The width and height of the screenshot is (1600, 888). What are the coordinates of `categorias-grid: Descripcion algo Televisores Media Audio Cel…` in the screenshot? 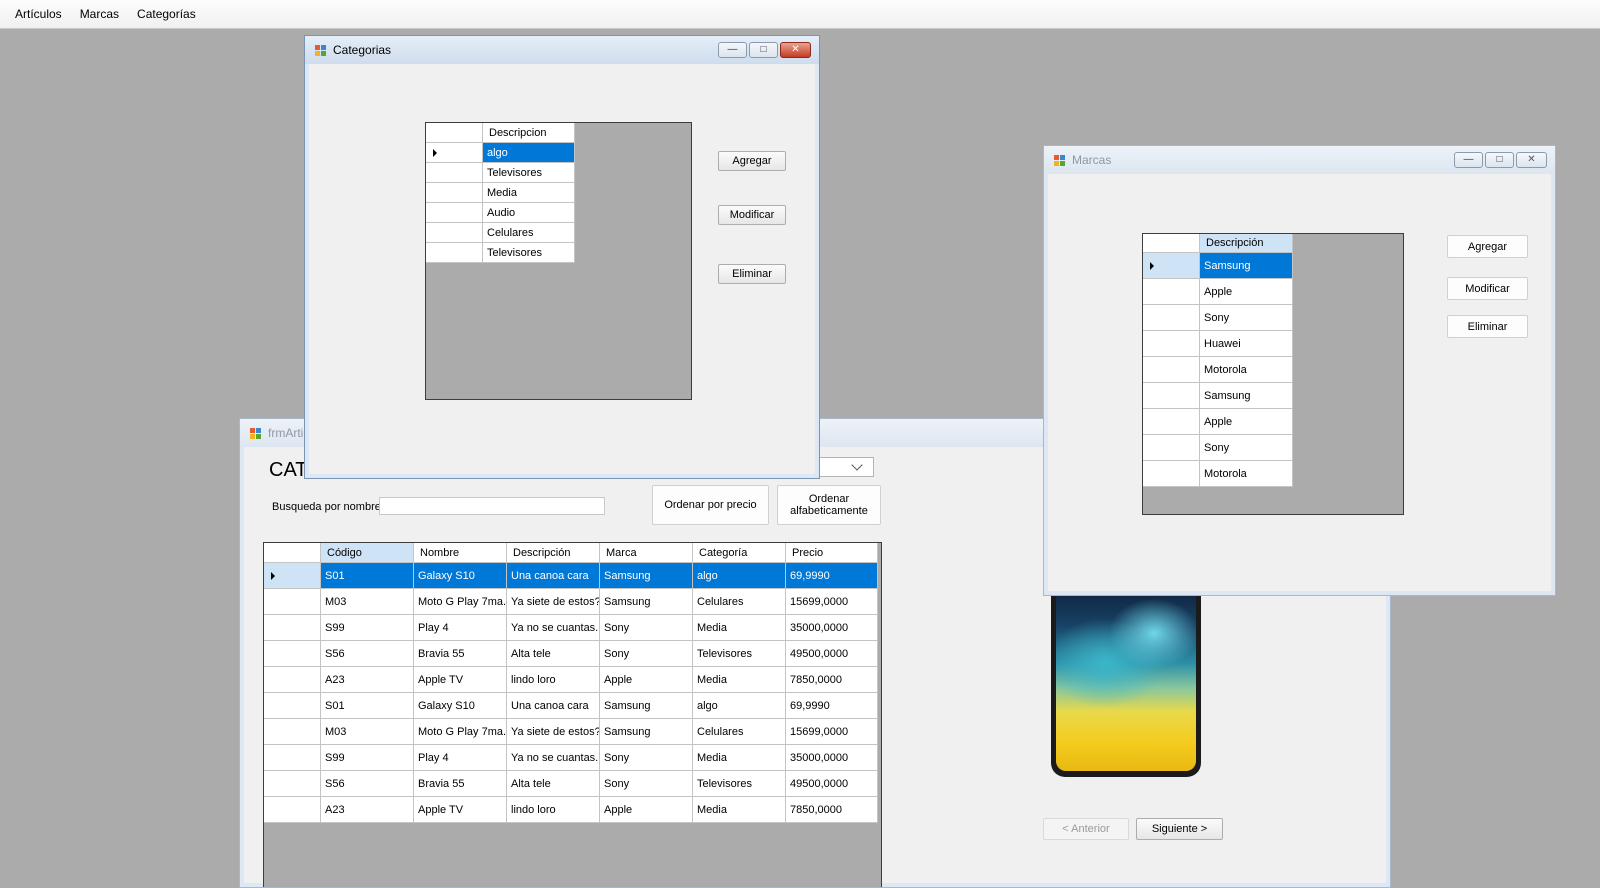 It's located at (558, 261).